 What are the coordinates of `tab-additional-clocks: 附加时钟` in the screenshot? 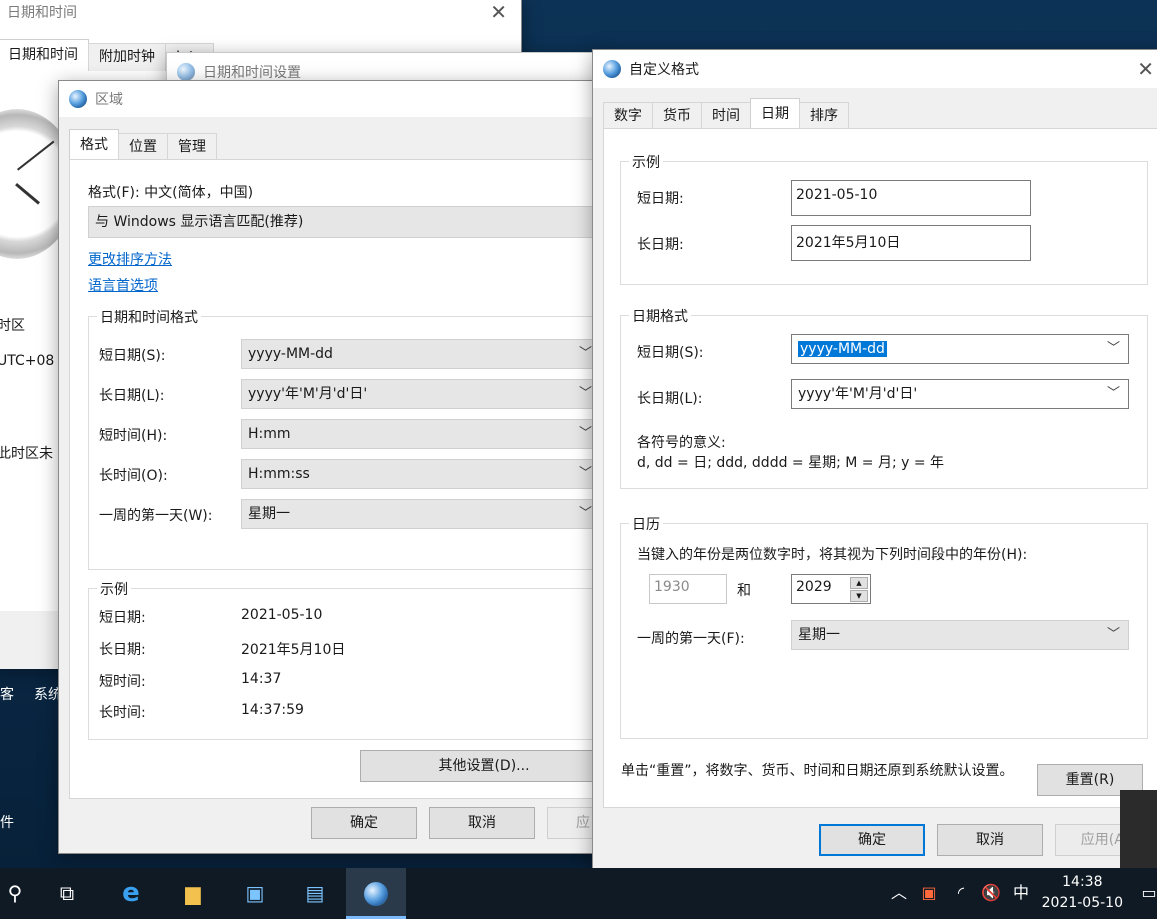 It's located at (127, 57).